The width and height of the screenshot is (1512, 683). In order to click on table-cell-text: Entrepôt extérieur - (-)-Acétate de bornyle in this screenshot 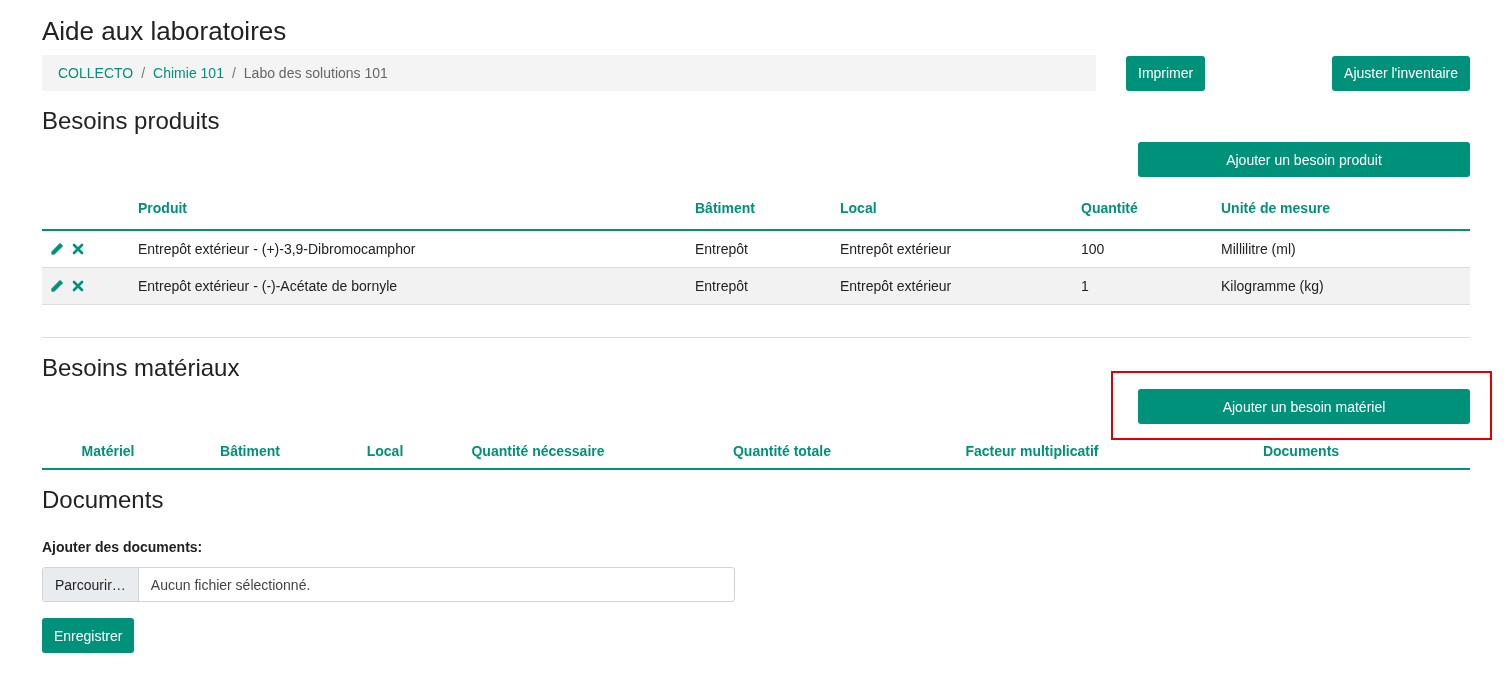, I will do `click(268, 286)`.